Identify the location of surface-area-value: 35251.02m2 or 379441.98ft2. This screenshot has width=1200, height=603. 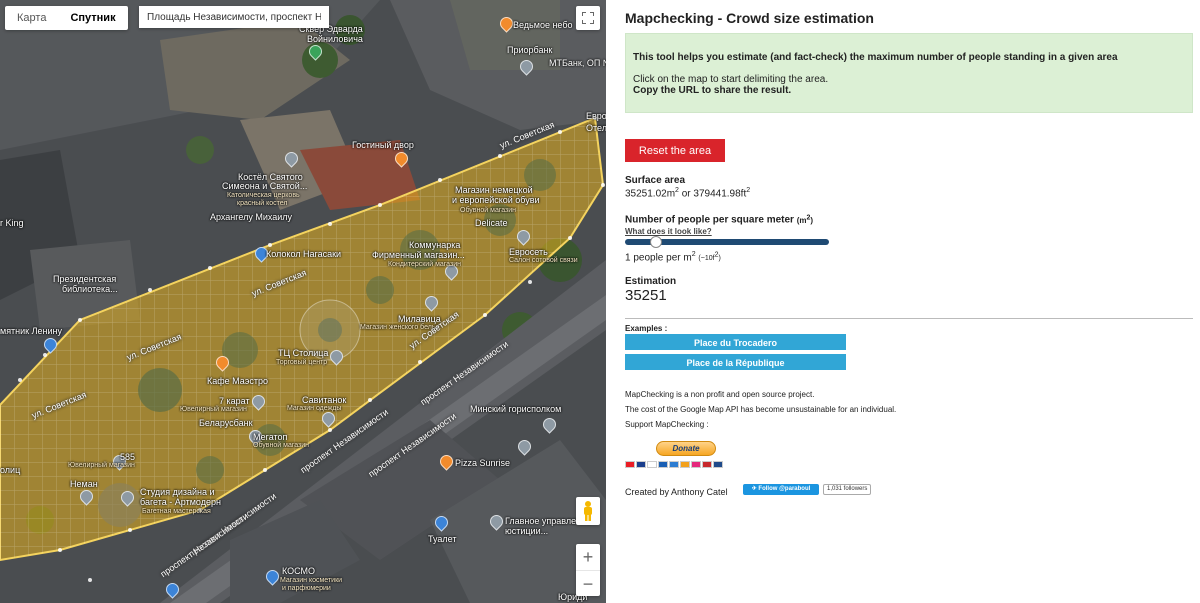
(688, 193).